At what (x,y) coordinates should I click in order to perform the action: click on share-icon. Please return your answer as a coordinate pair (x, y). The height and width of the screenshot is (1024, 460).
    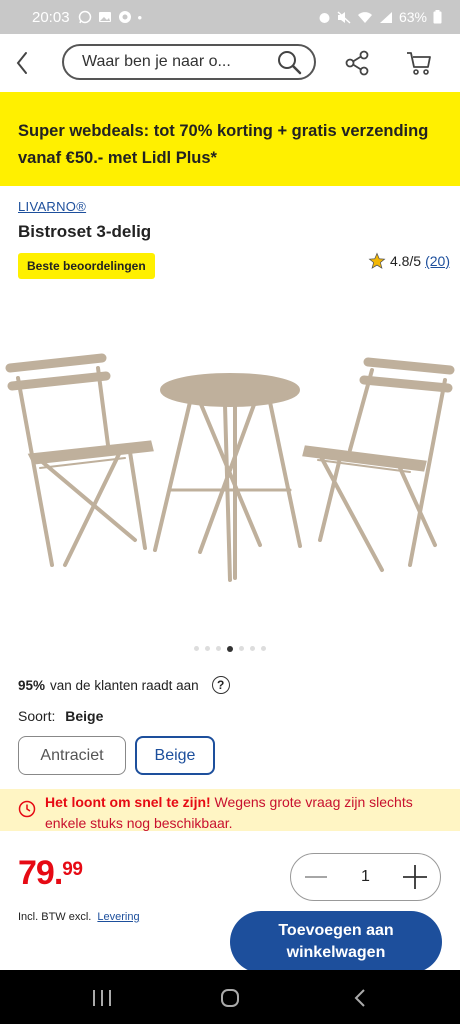
    Looking at the image, I should click on (357, 63).